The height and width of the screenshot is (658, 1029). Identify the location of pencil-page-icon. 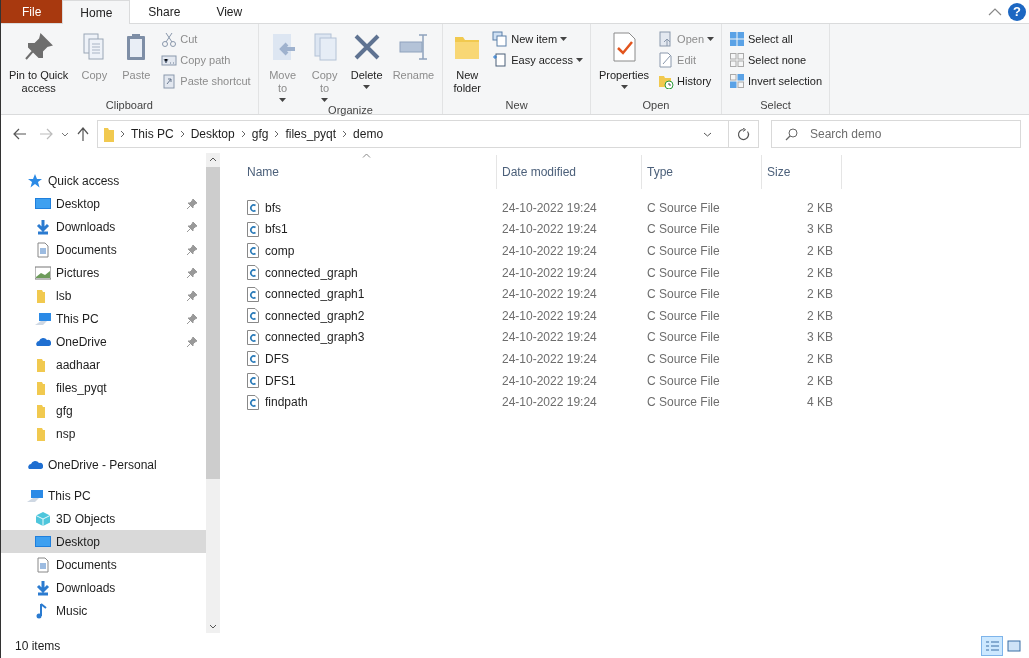
(666, 60).